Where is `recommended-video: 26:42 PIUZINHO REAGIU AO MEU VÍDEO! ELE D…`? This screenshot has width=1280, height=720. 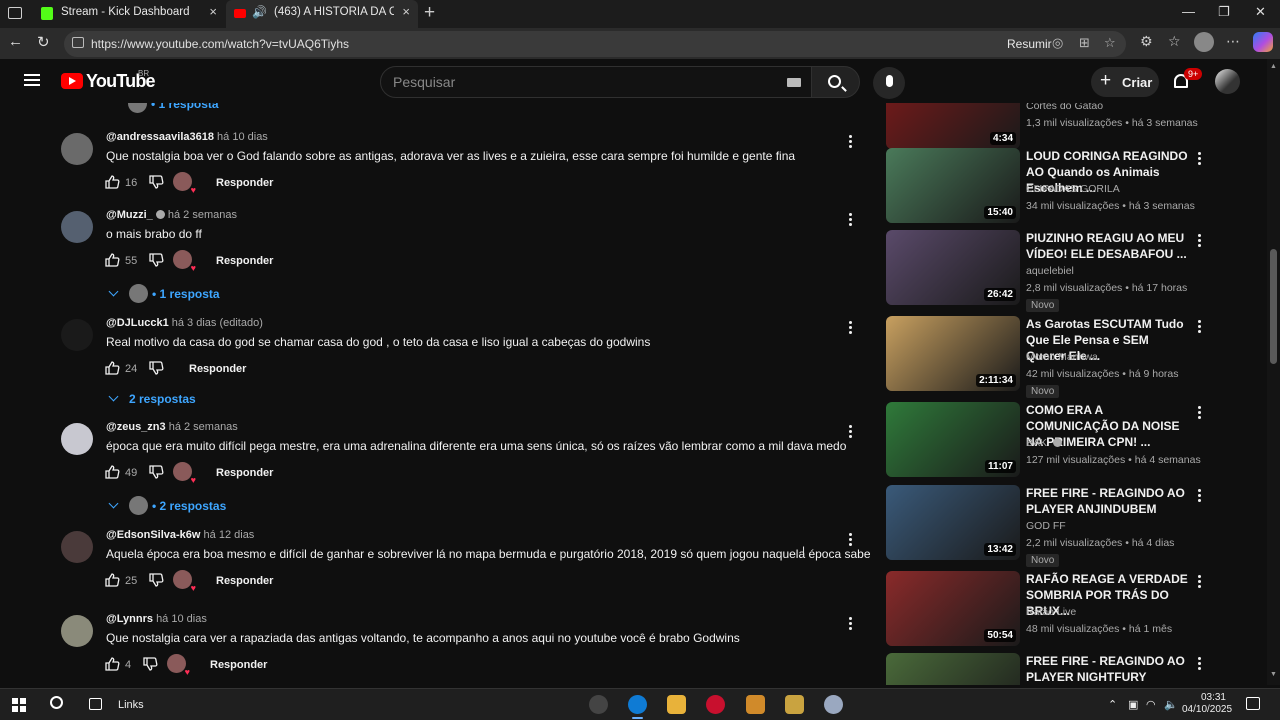
recommended-video: 26:42 PIUZINHO REAGIU AO MEU VÍDEO! ELE D… is located at coordinates (1049, 271).